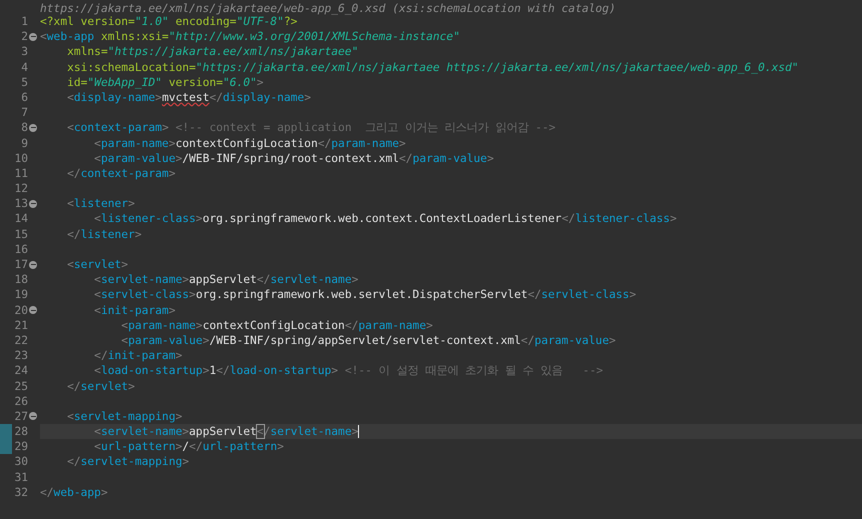 Image resolution: width=862 pixels, height=519 pixels. I want to click on line-number: 7, so click(24, 113).